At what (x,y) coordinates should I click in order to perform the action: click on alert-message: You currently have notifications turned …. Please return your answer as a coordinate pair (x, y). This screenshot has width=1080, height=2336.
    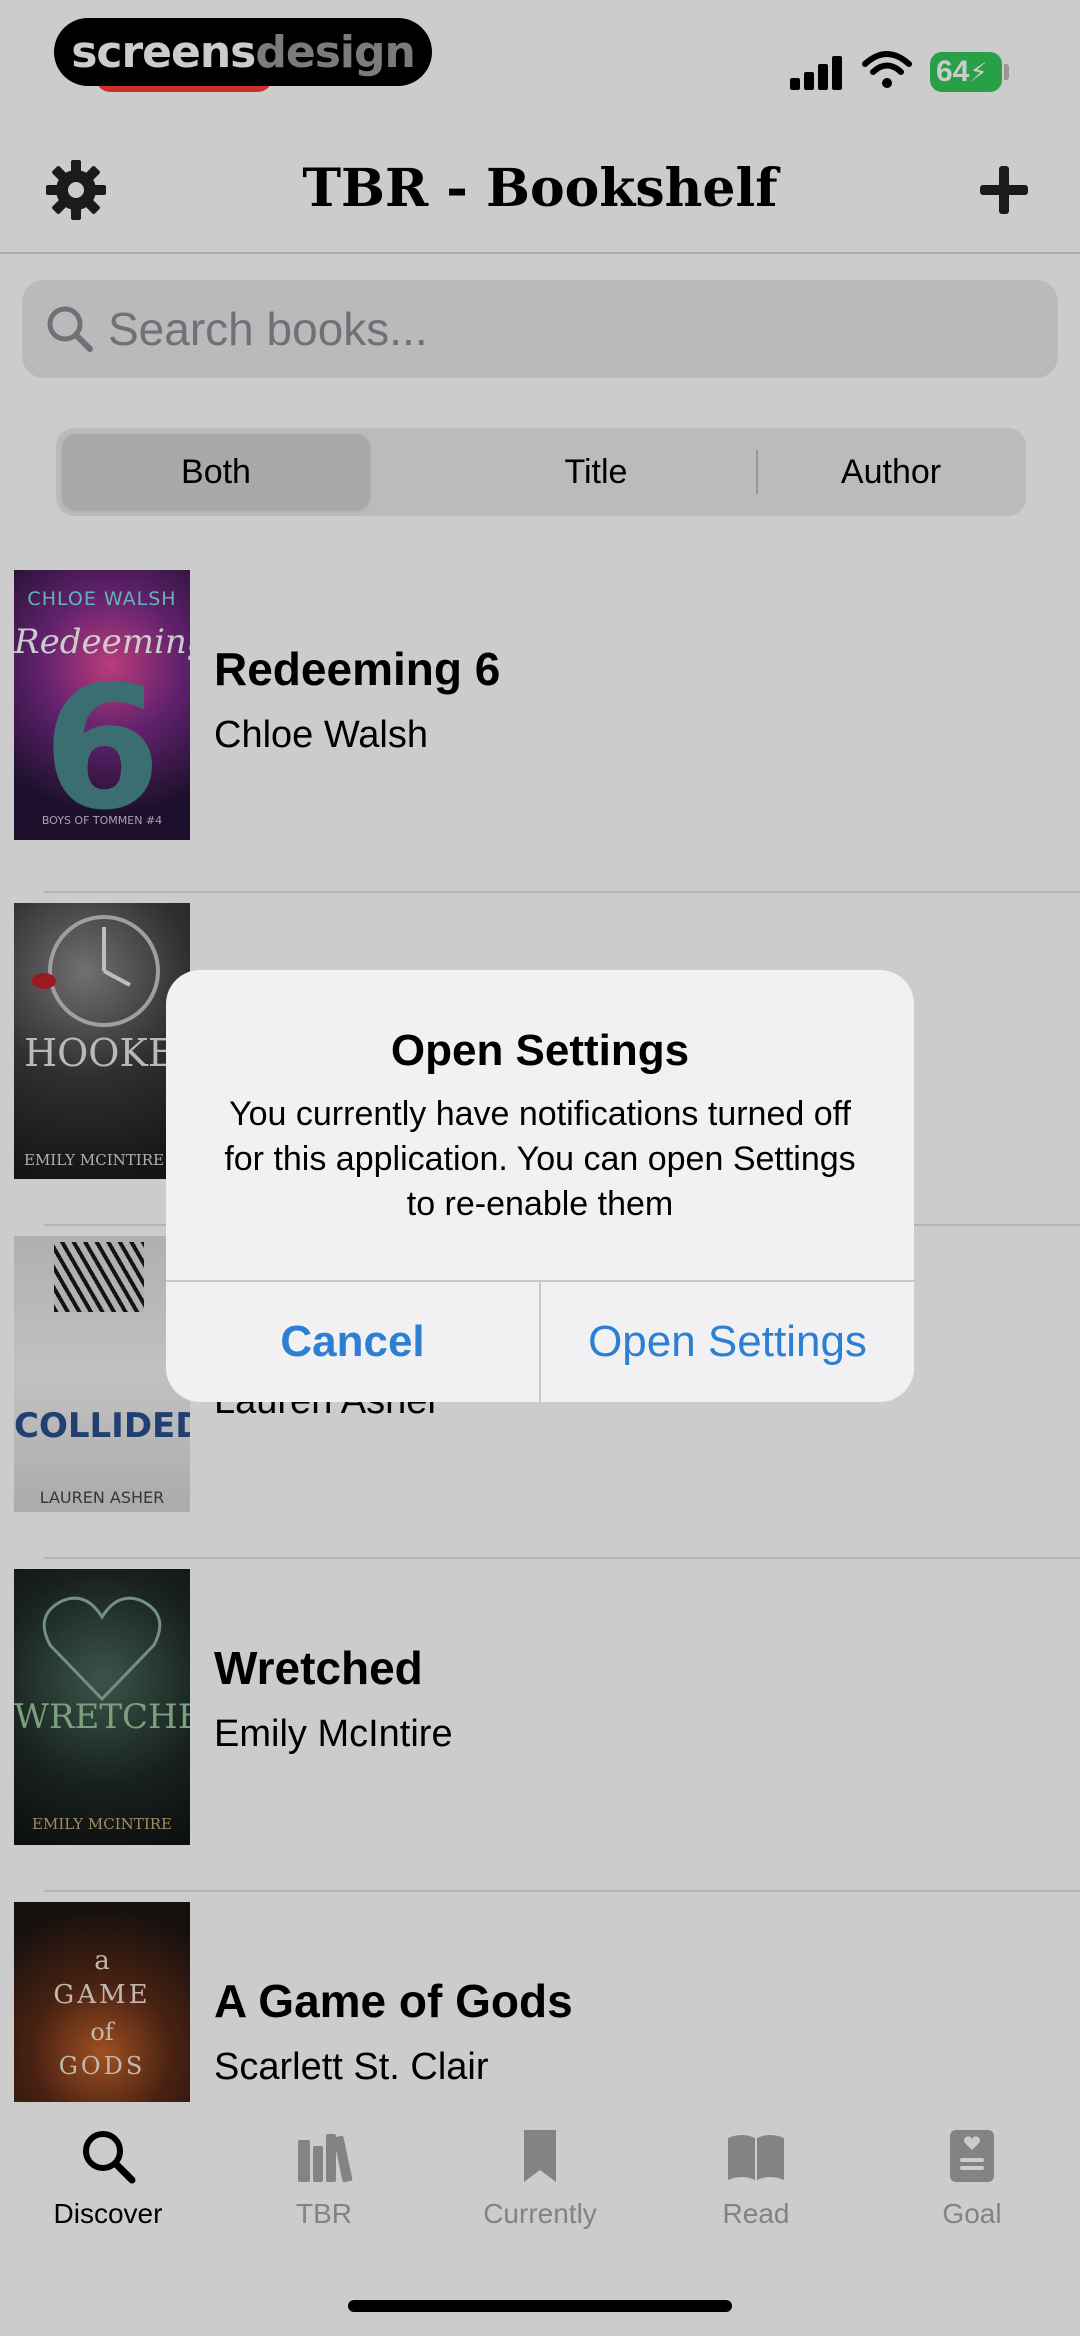
    Looking at the image, I should click on (540, 1159).